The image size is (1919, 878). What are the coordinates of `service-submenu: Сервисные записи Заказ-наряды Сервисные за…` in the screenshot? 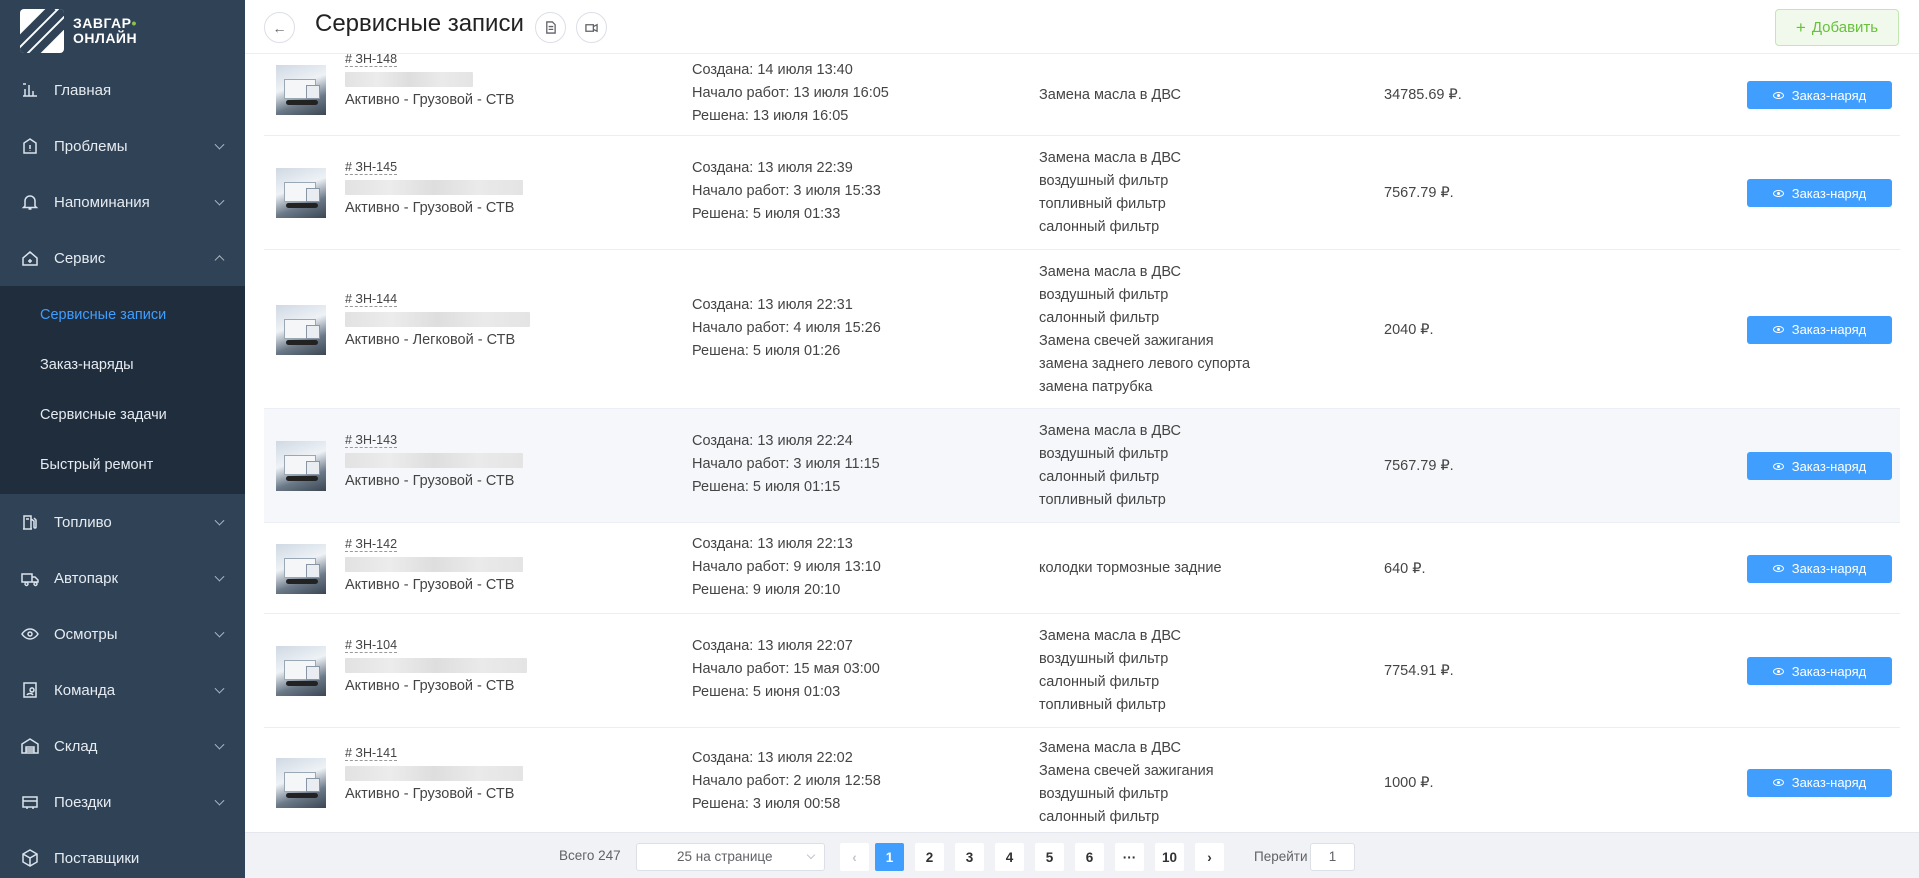 It's located at (122, 390).